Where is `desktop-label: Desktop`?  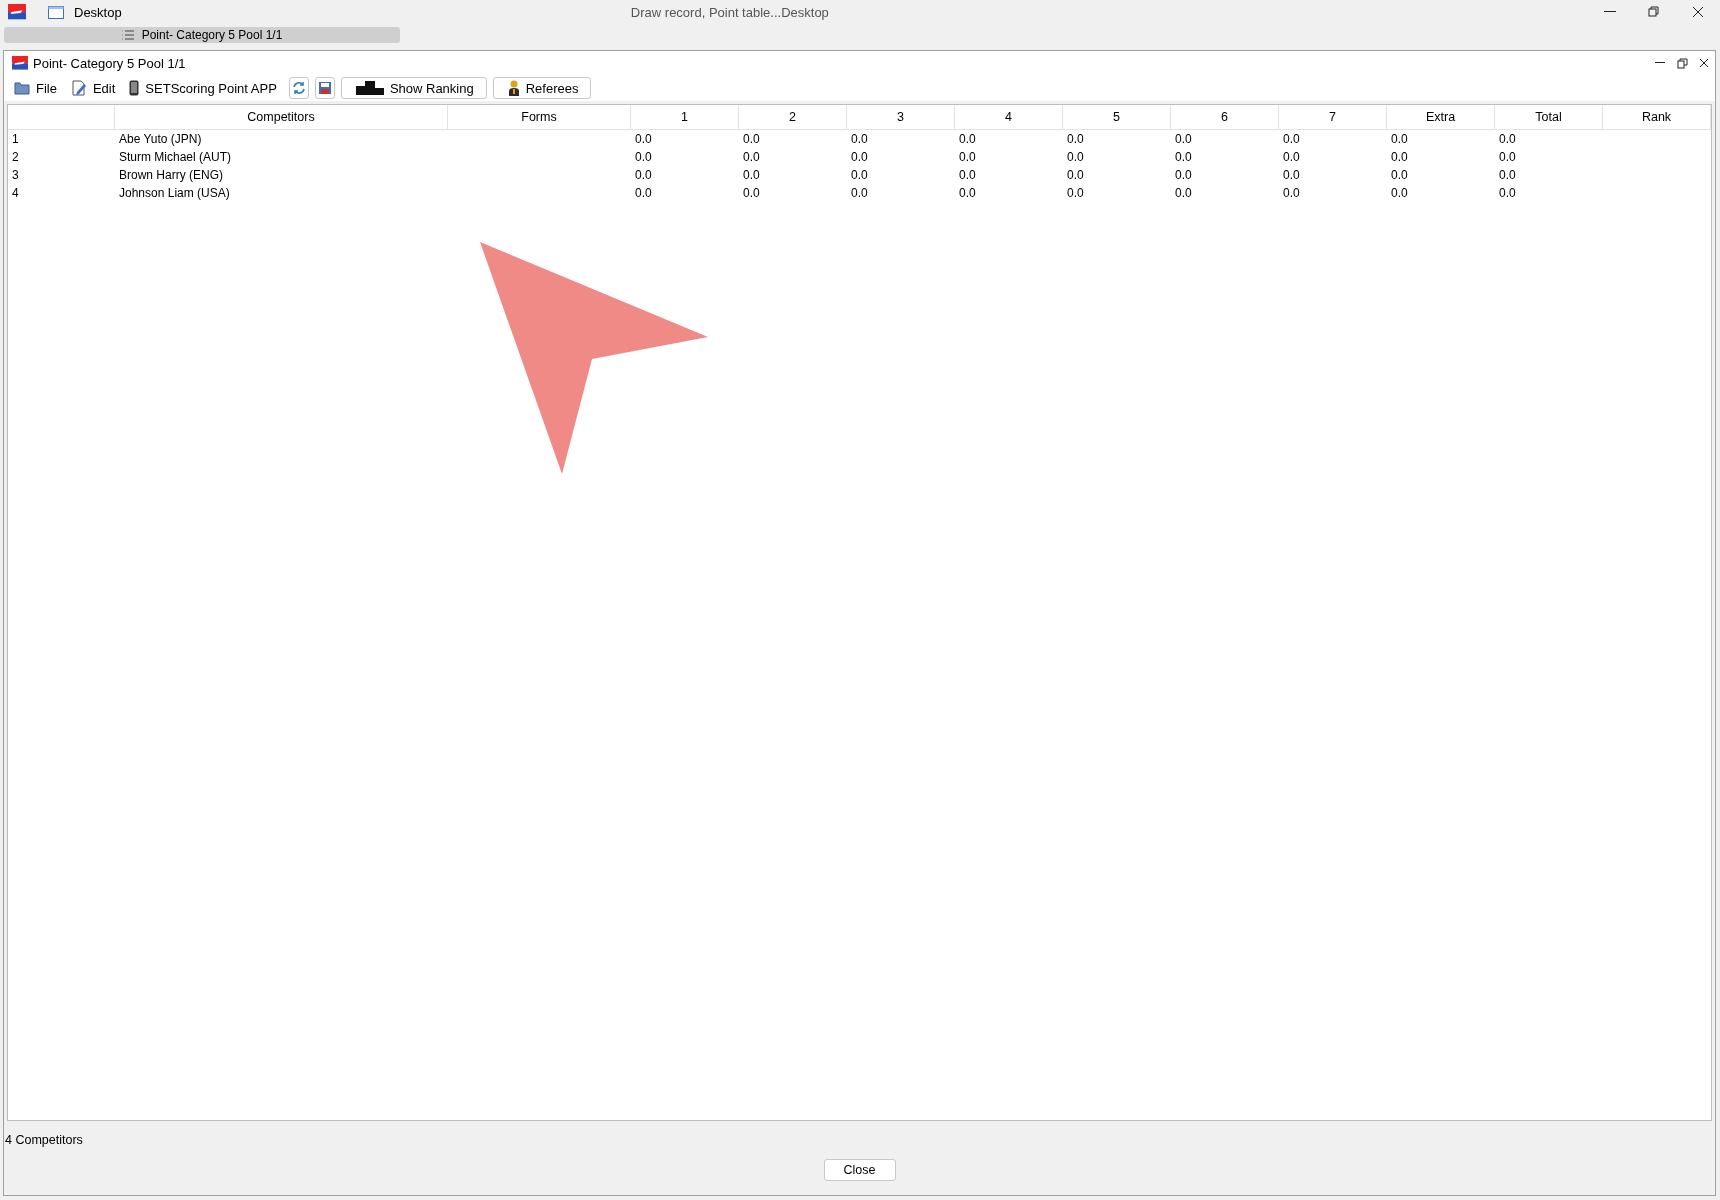
desktop-label: Desktop is located at coordinates (98, 12).